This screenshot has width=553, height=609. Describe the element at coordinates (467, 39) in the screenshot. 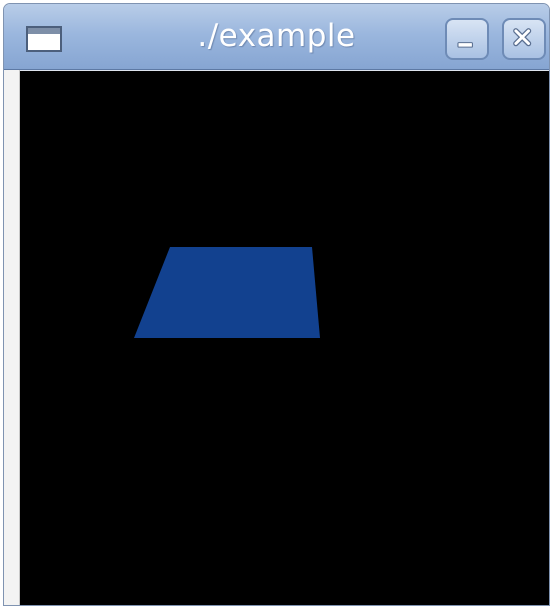

I see `minimize-button` at that location.